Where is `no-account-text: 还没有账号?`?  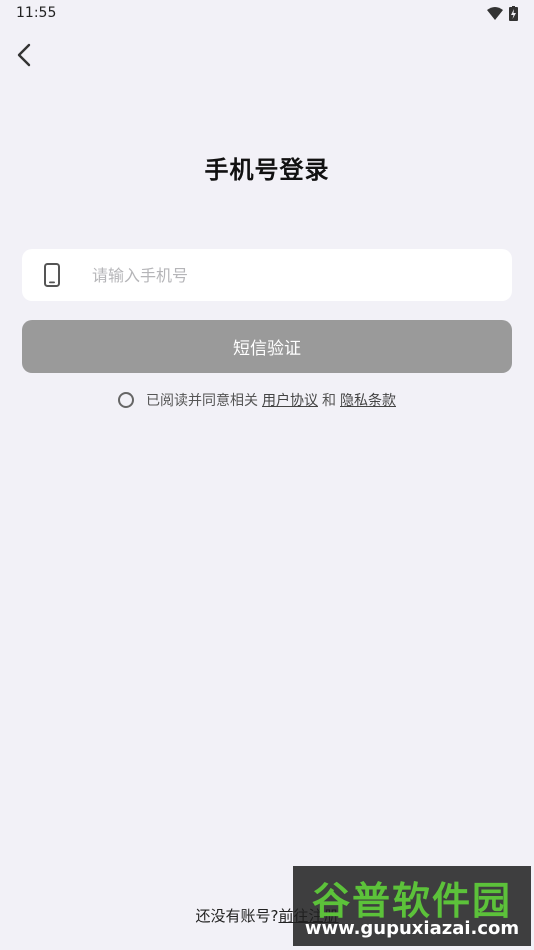 no-account-text: 还没有账号? is located at coordinates (237, 916).